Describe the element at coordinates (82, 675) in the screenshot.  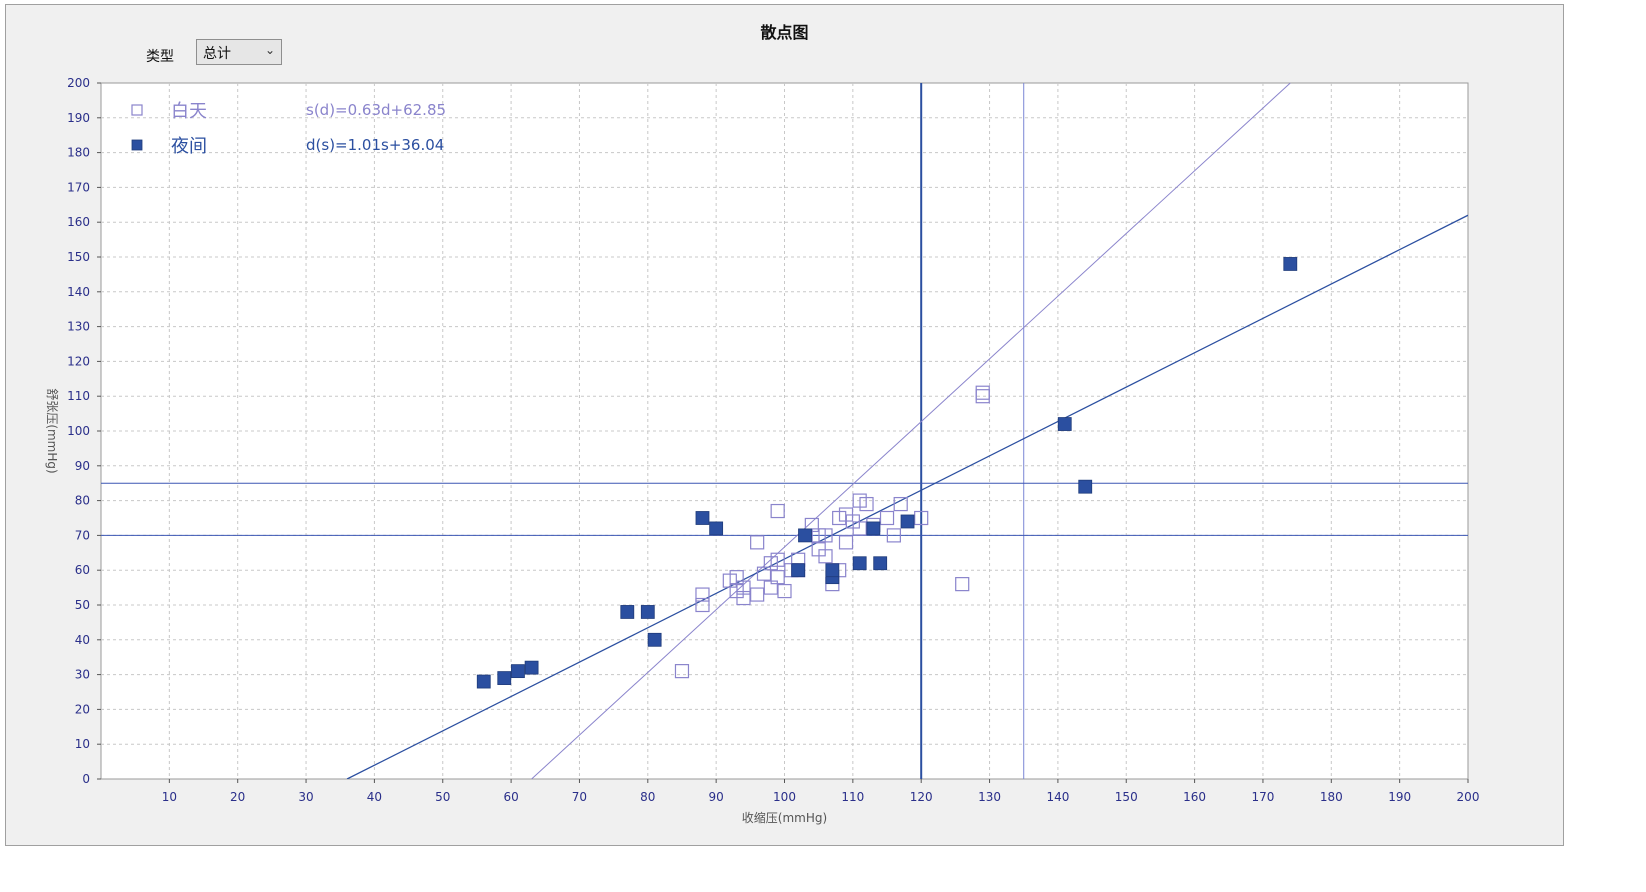
I see `y-tick-label: 30` at that location.